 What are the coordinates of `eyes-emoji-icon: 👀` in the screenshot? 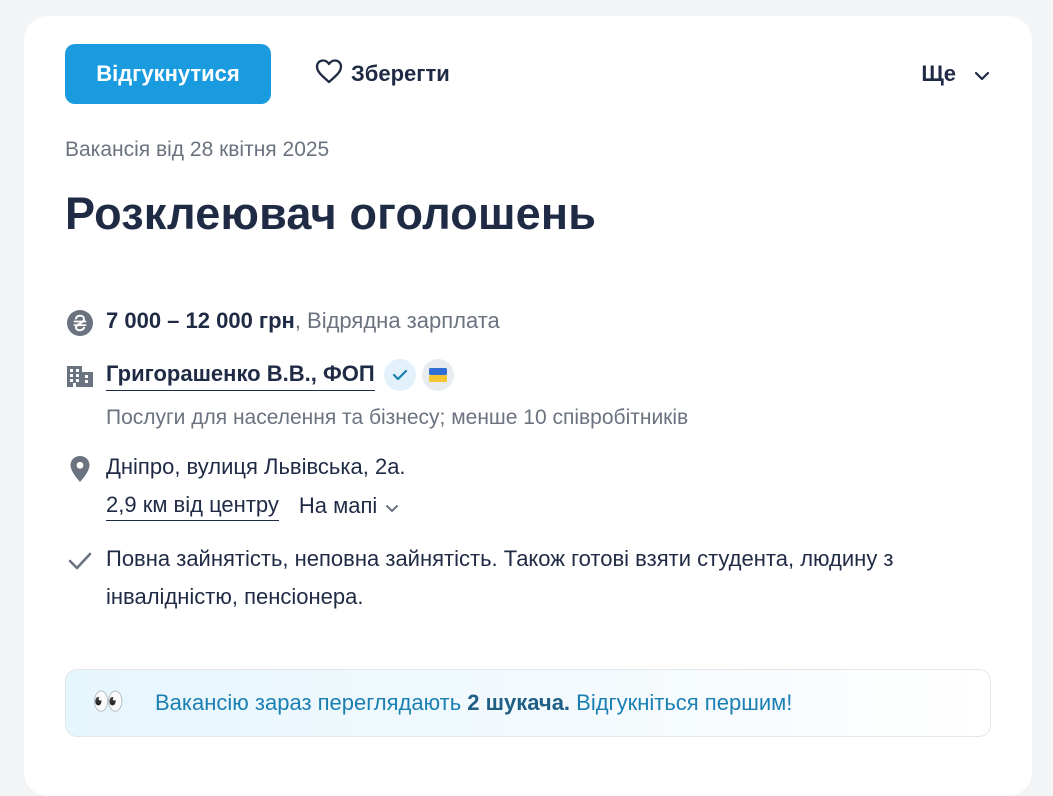 It's located at (108, 701).